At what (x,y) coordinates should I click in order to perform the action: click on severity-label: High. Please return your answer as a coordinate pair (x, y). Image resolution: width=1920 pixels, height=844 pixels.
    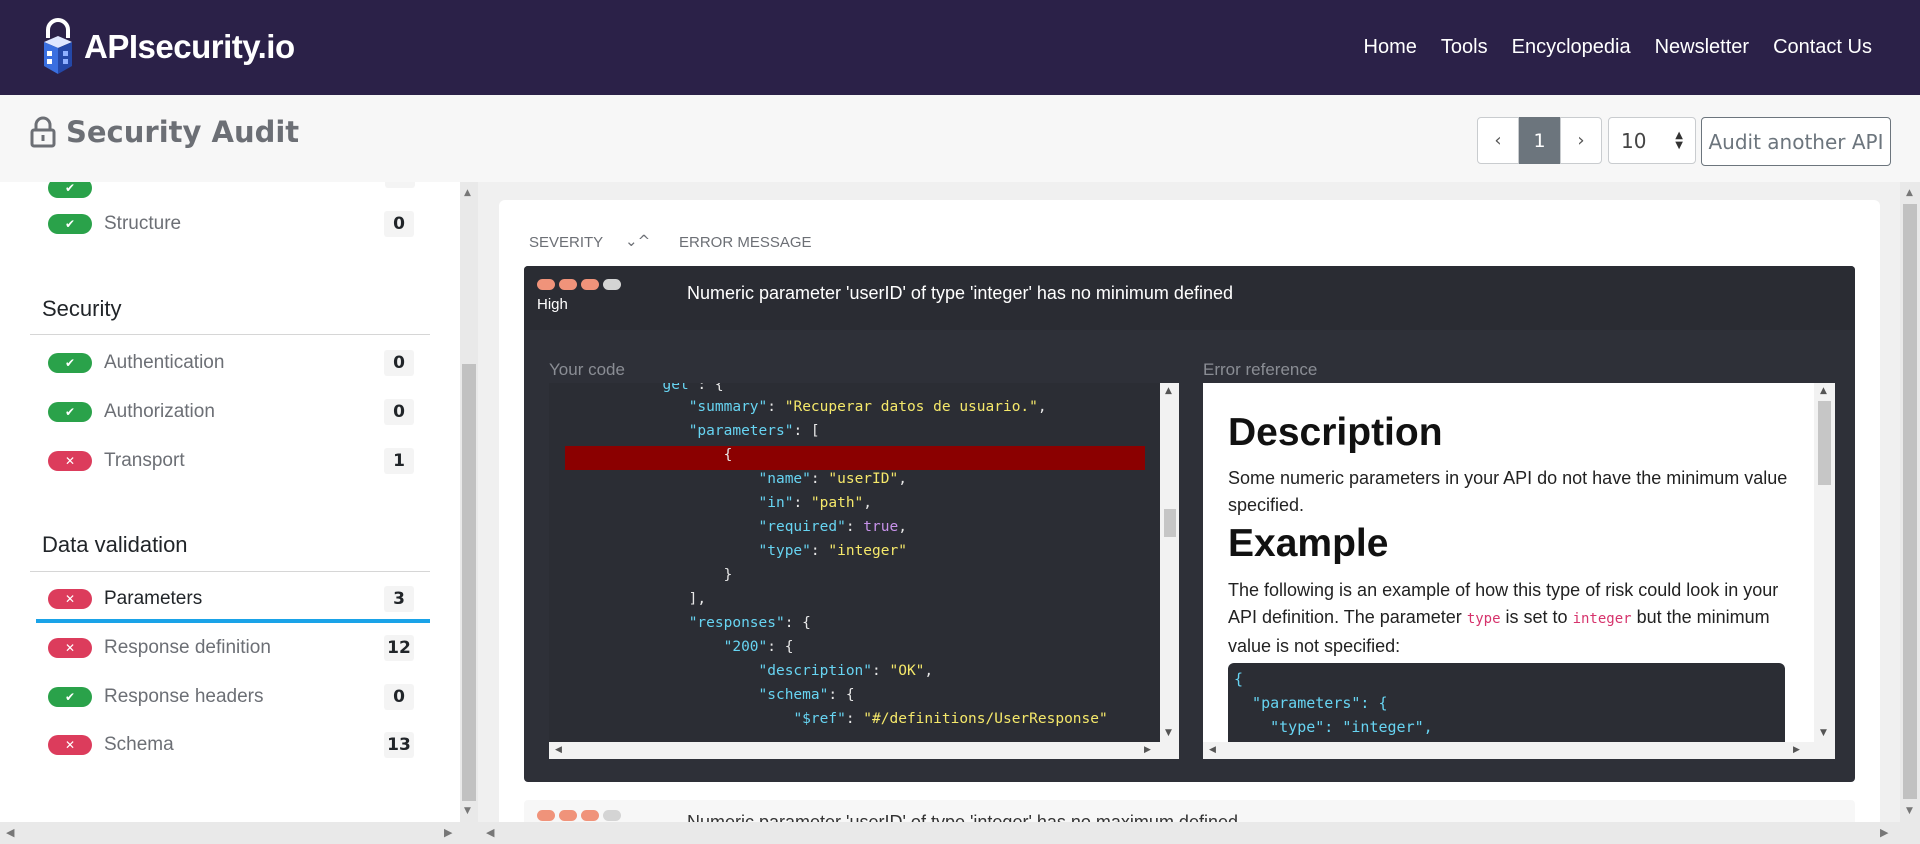
    Looking at the image, I should click on (552, 304).